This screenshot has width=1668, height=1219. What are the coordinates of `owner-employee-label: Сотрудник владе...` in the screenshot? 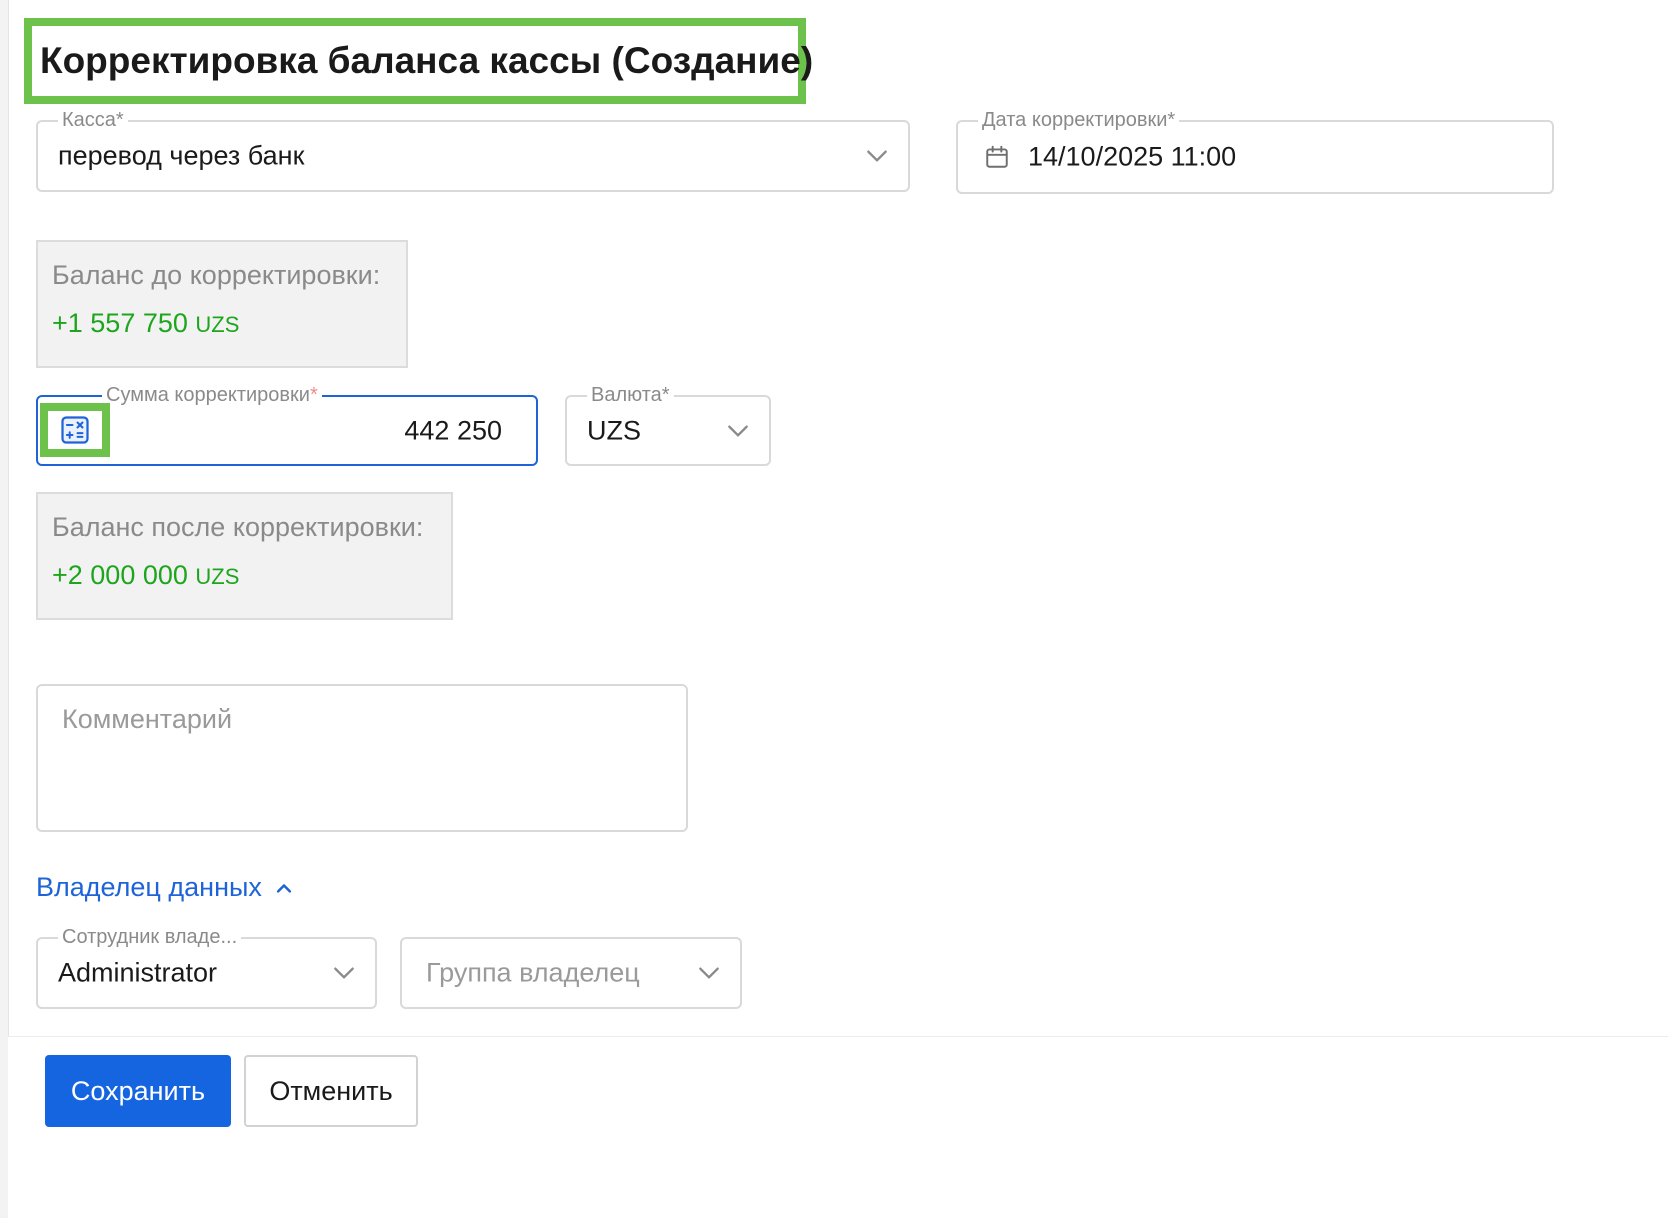 It's located at (150, 937).